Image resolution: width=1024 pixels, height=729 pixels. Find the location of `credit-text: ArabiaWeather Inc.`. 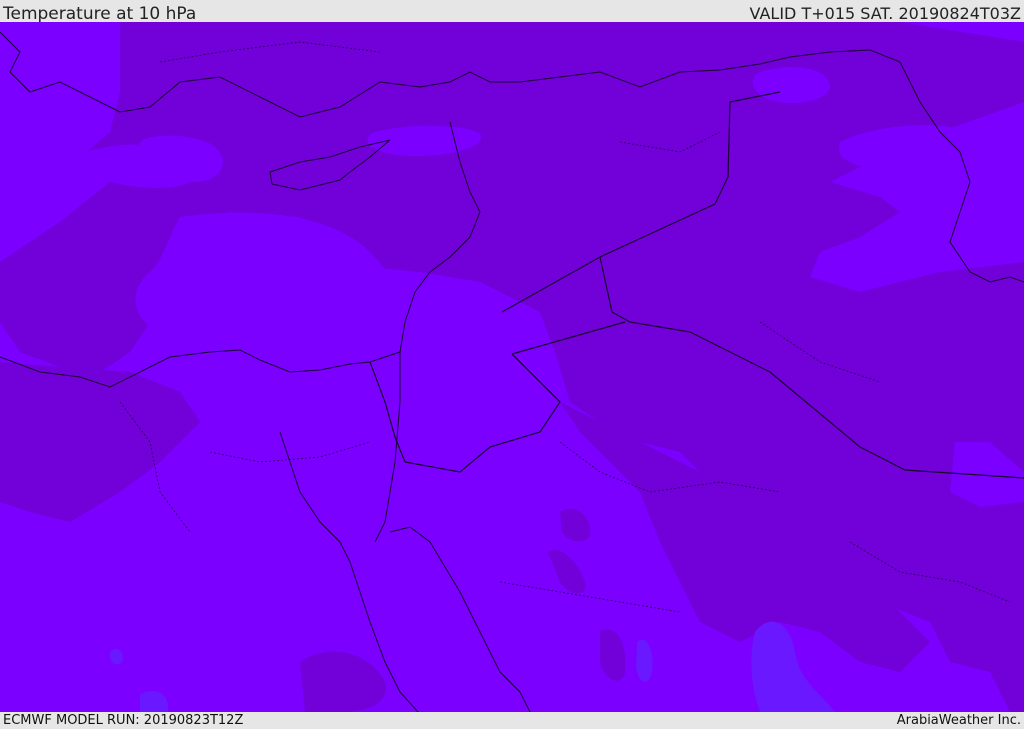

credit-text: ArabiaWeather Inc. is located at coordinates (958, 720).